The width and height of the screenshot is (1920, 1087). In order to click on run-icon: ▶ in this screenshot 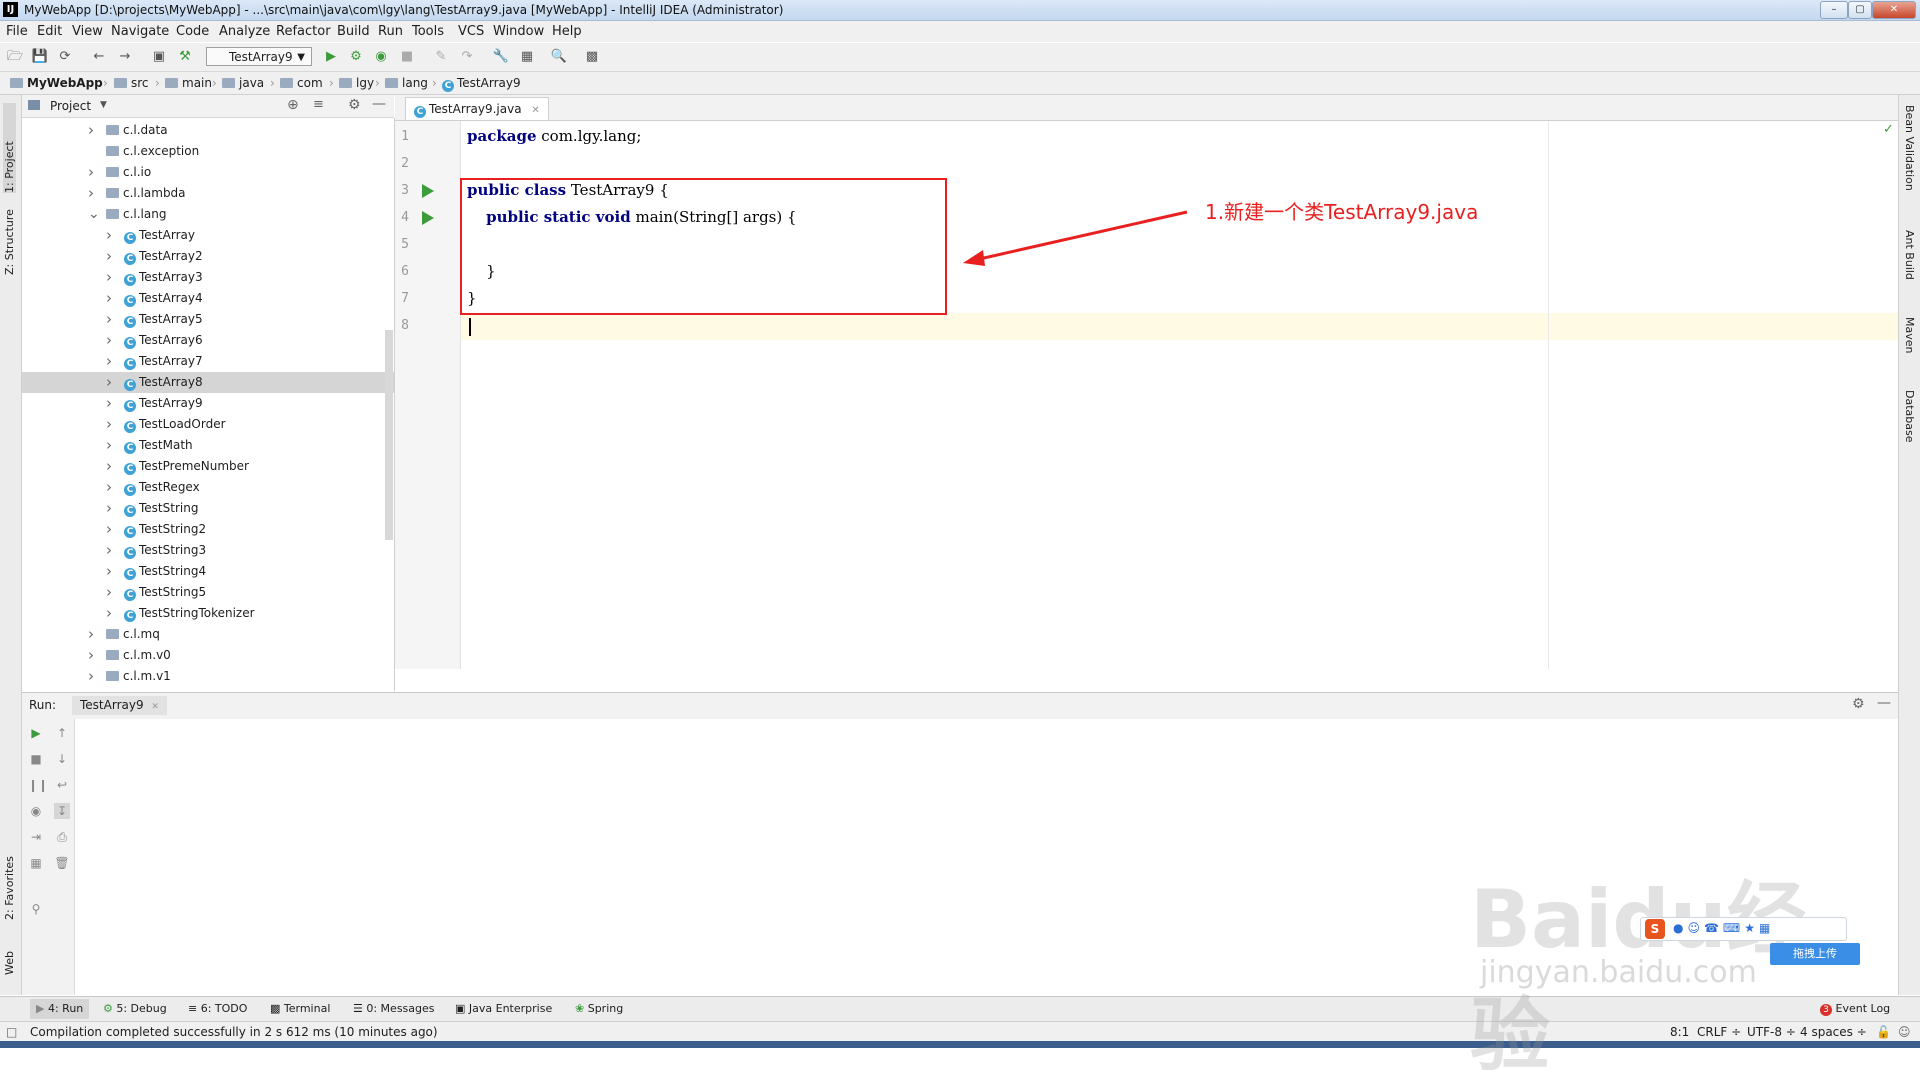, I will do `click(331, 57)`.